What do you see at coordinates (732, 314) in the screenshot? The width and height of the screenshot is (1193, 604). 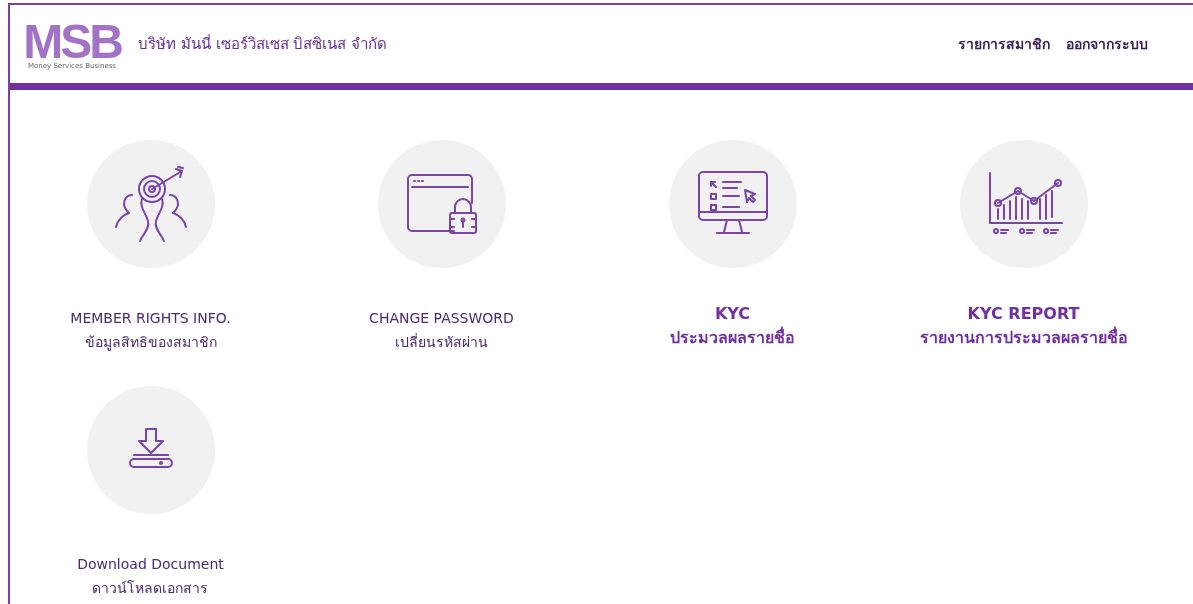 I see `menu-title: KYC` at bounding box center [732, 314].